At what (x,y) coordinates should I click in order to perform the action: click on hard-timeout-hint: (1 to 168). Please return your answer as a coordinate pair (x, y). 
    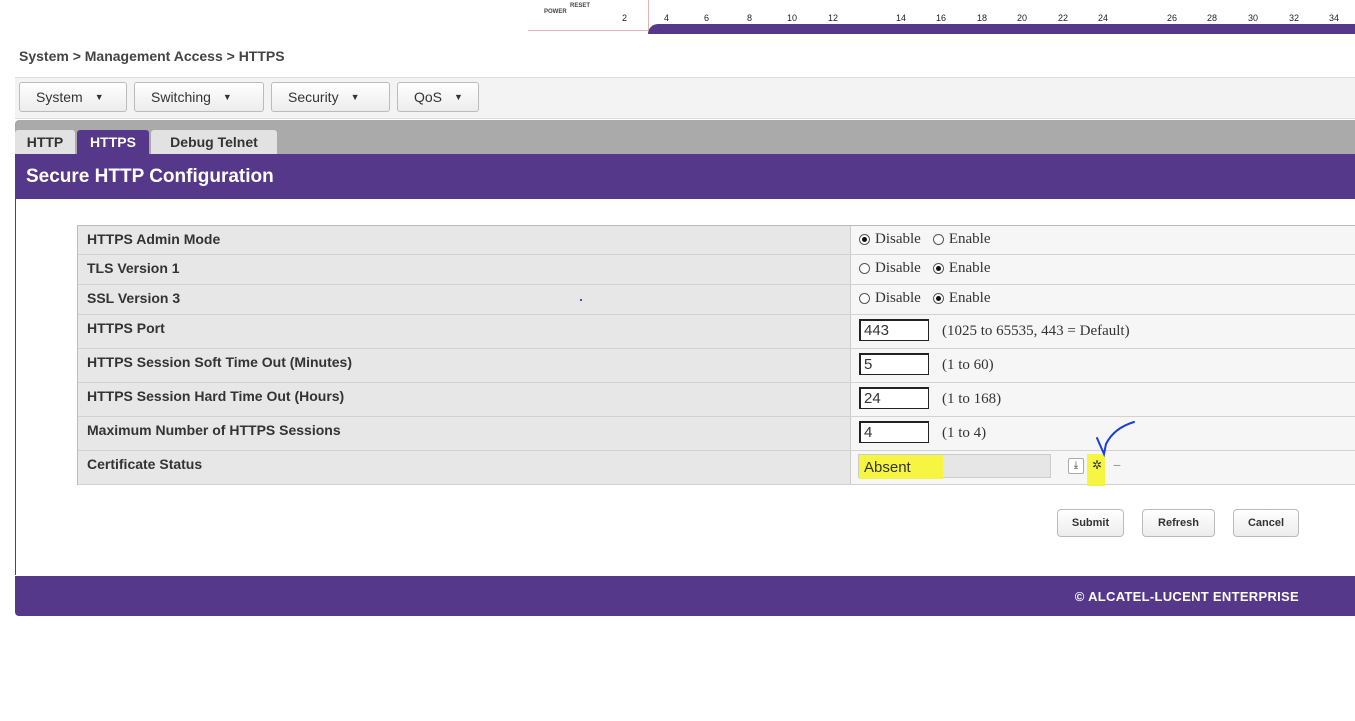
    Looking at the image, I should click on (972, 399).